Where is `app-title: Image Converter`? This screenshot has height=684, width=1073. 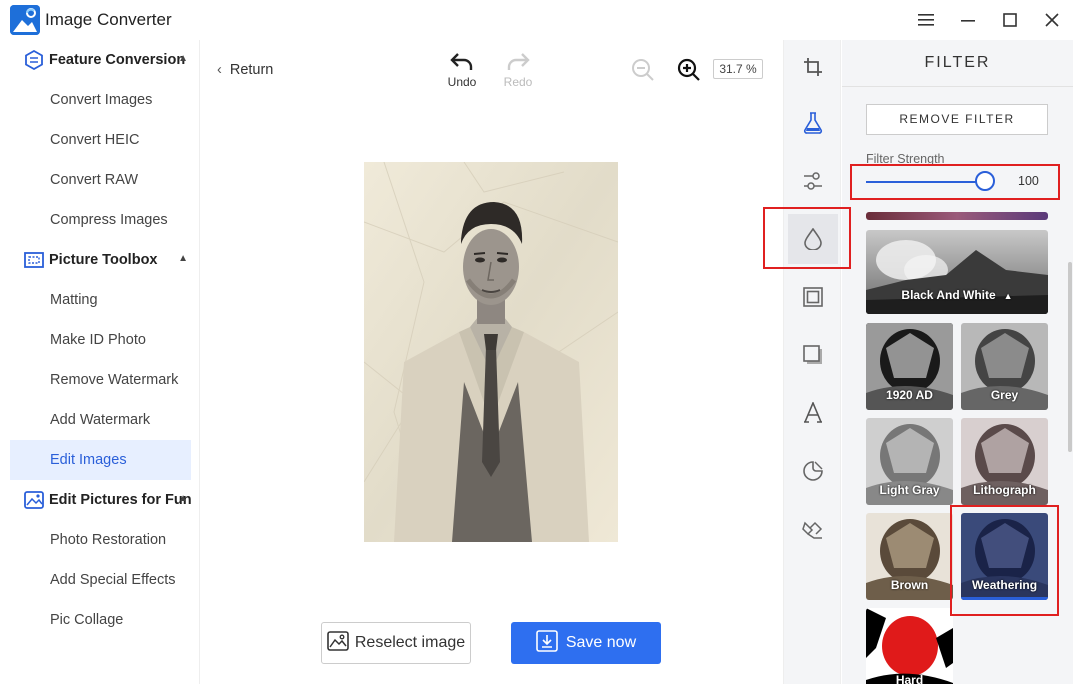 app-title: Image Converter is located at coordinates (108, 19).